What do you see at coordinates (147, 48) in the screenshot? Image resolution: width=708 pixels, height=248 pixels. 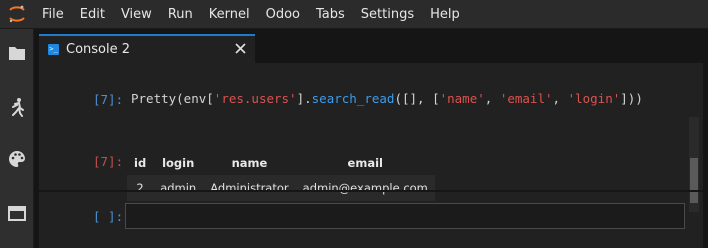 I see `tab-console-2: >_ Console 2` at bounding box center [147, 48].